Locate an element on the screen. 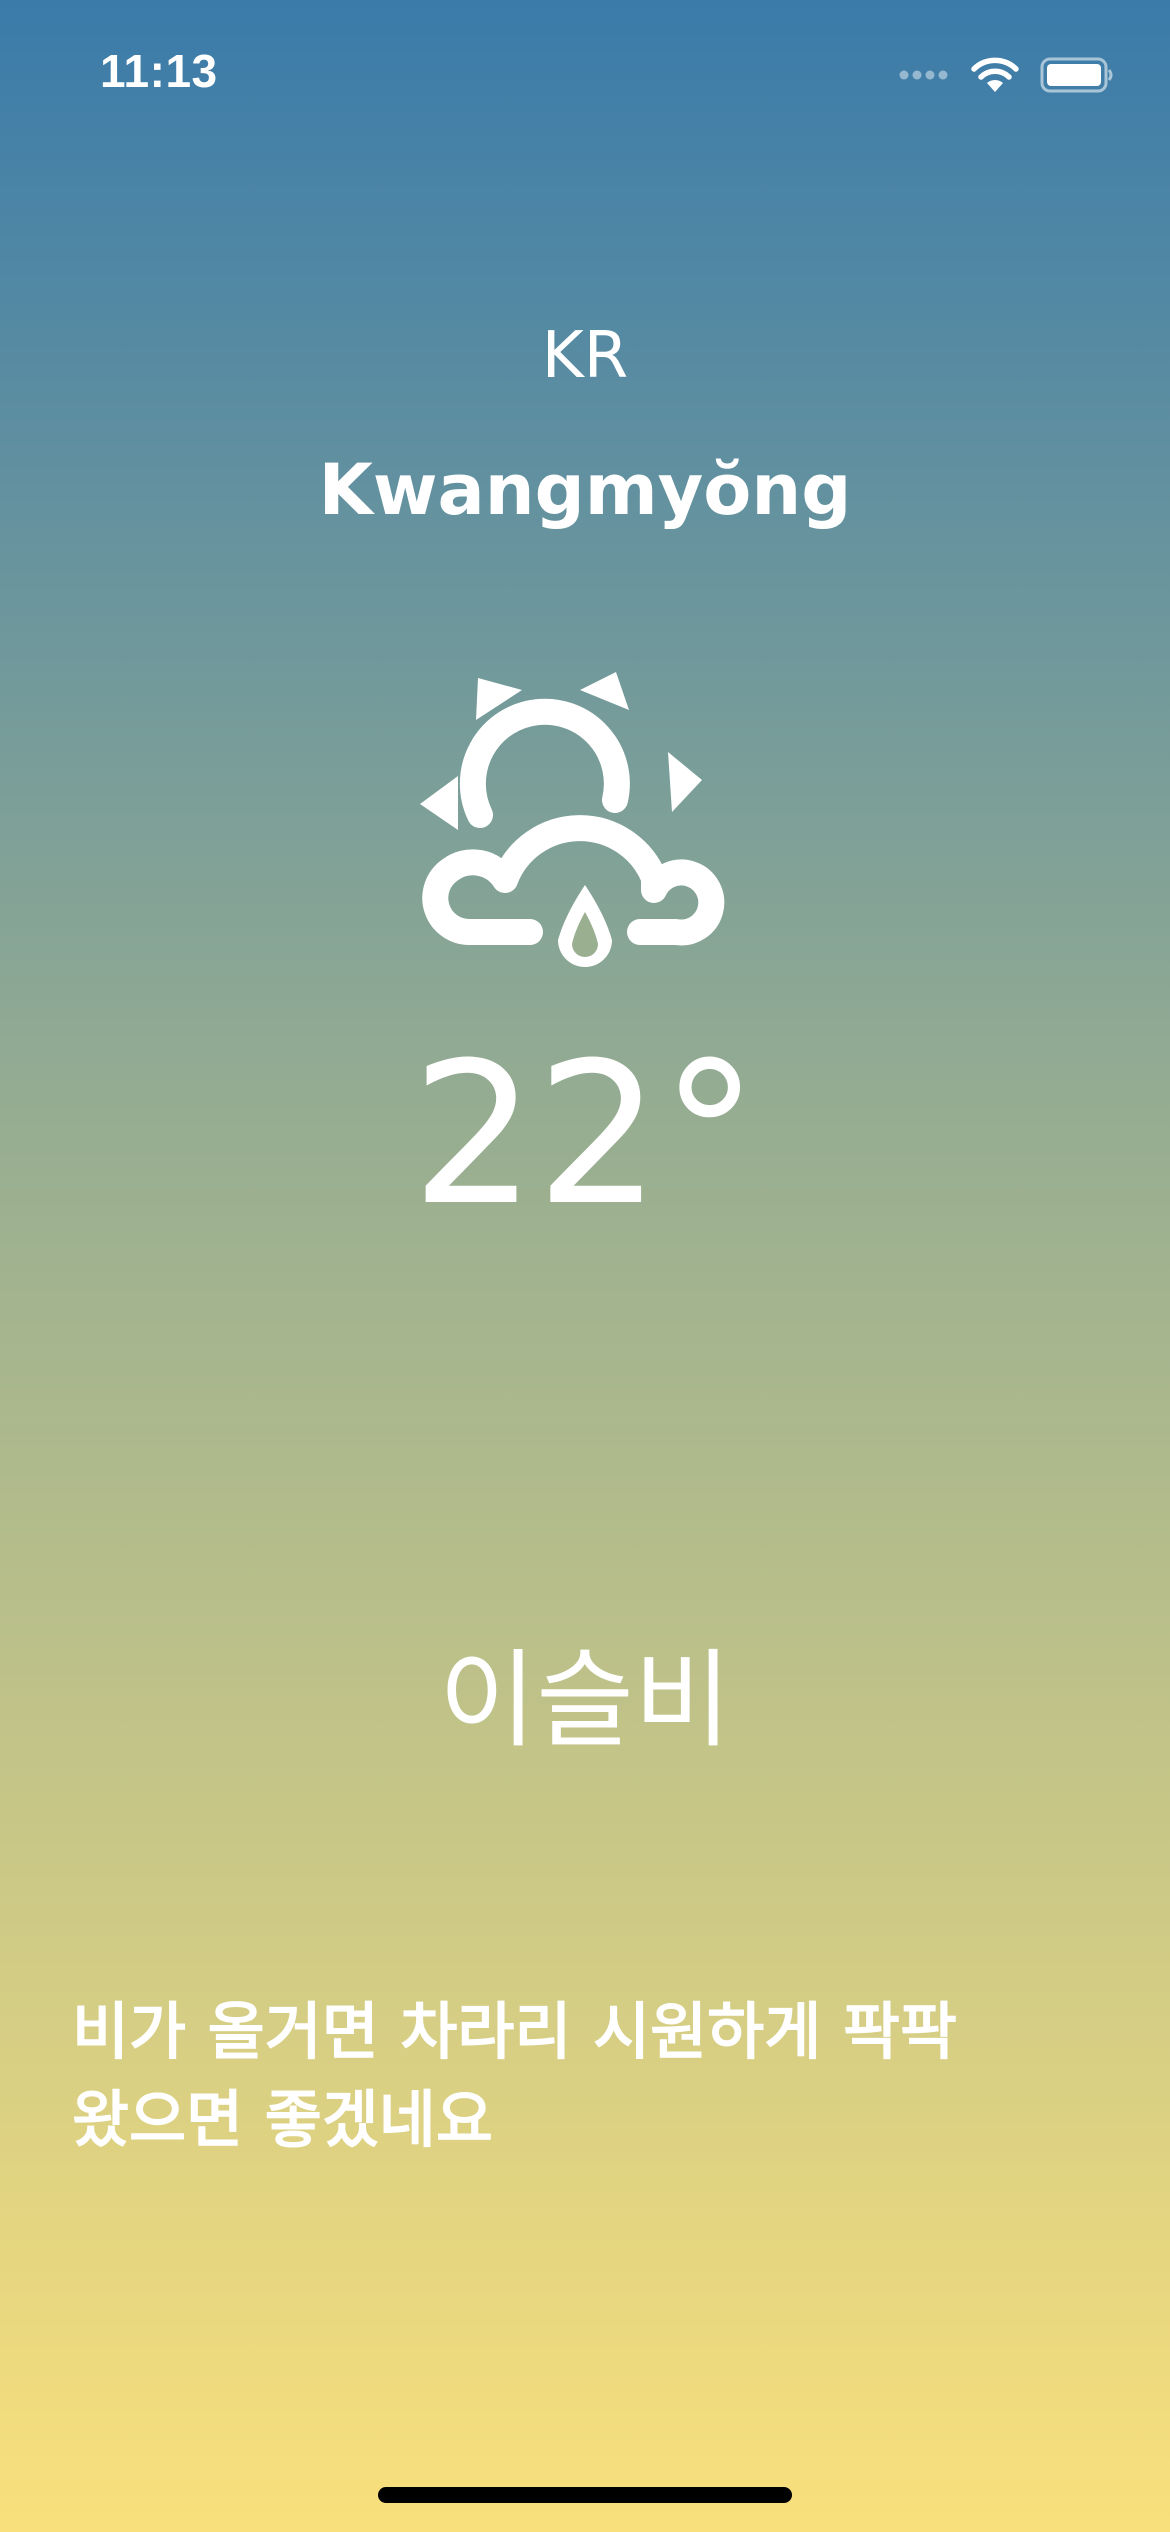 This screenshot has height=2532, width=1170. country-code: KR is located at coordinates (585, 356).